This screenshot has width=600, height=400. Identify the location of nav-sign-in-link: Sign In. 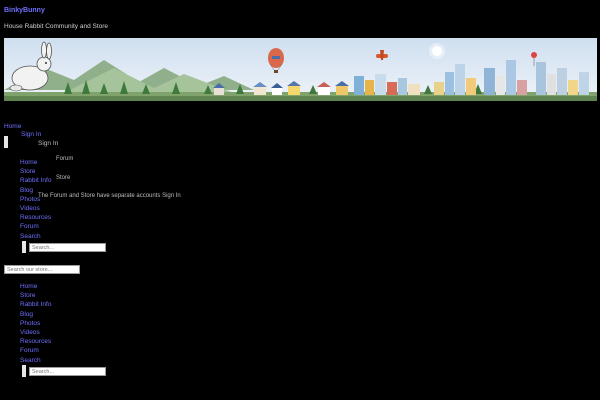
(31, 134).